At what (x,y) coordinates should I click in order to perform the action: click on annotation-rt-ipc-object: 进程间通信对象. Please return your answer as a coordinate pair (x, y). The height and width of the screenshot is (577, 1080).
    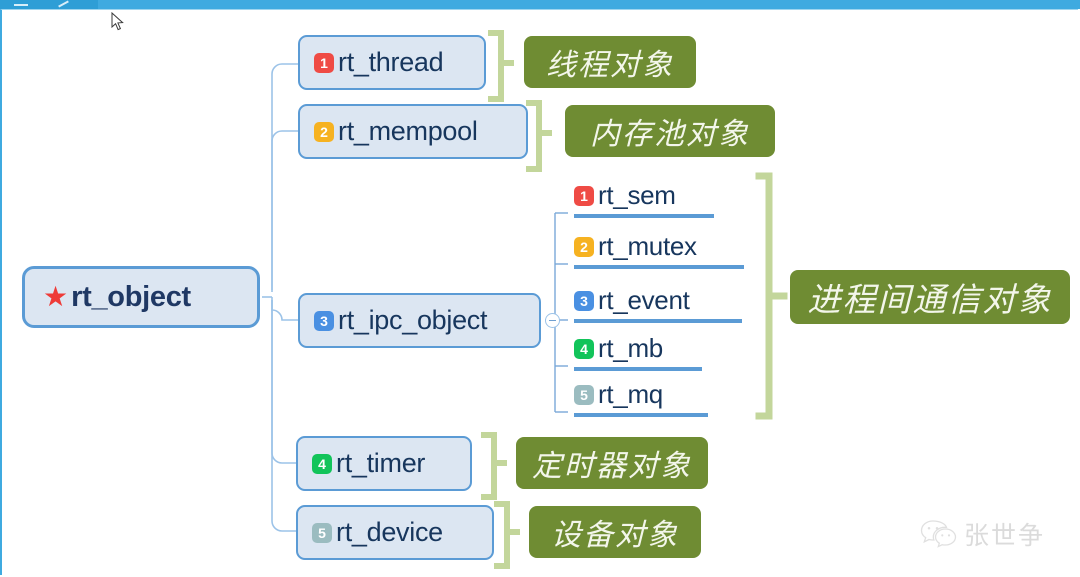
    Looking at the image, I should click on (930, 297).